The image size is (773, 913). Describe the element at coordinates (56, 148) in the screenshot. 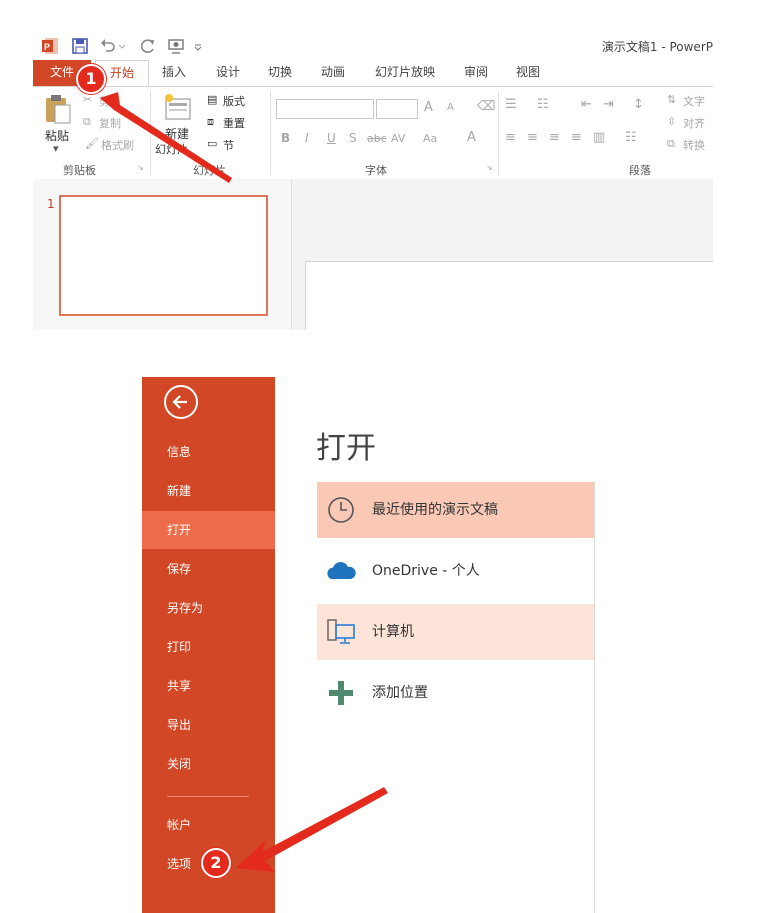

I see `paste-dropdown-icon: ▾` at that location.